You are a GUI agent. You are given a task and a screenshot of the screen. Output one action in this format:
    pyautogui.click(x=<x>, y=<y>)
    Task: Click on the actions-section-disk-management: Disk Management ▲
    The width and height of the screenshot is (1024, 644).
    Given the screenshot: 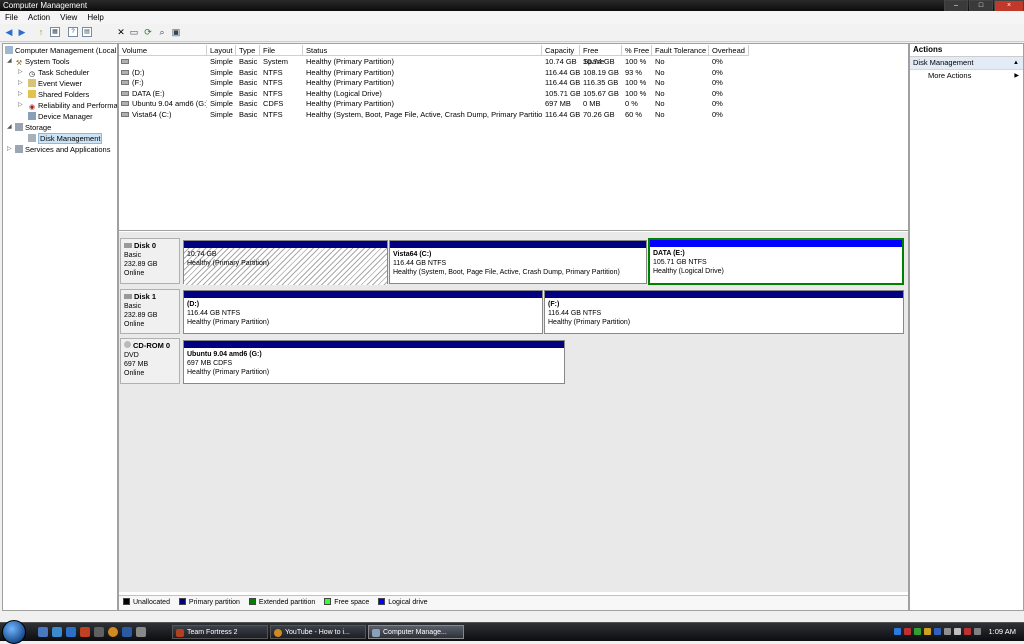 What is the action you would take?
    pyautogui.click(x=966, y=63)
    